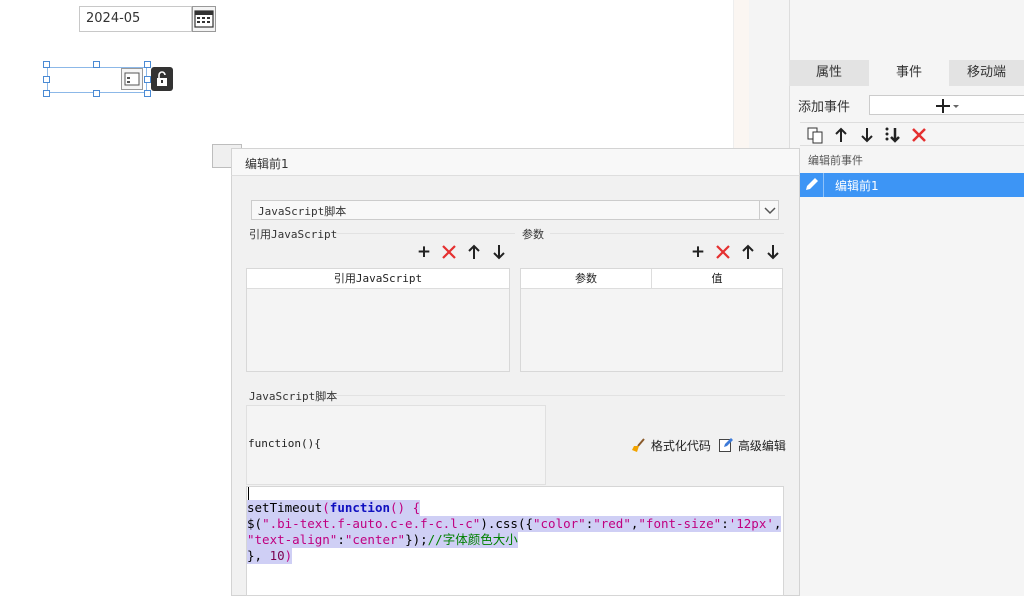 Image resolution: width=1024 pixels, height=596 pixels. I want to click on function-header-text: function(){, so click(284, 443).